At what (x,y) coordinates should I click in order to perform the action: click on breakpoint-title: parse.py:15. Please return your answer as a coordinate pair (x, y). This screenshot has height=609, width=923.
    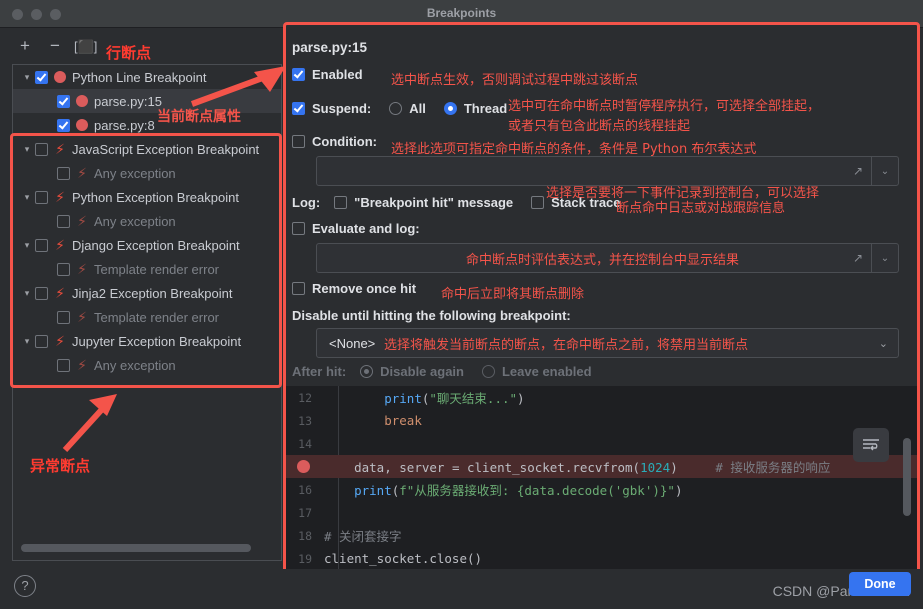
    Looking at the image, I should click on (330, 47).